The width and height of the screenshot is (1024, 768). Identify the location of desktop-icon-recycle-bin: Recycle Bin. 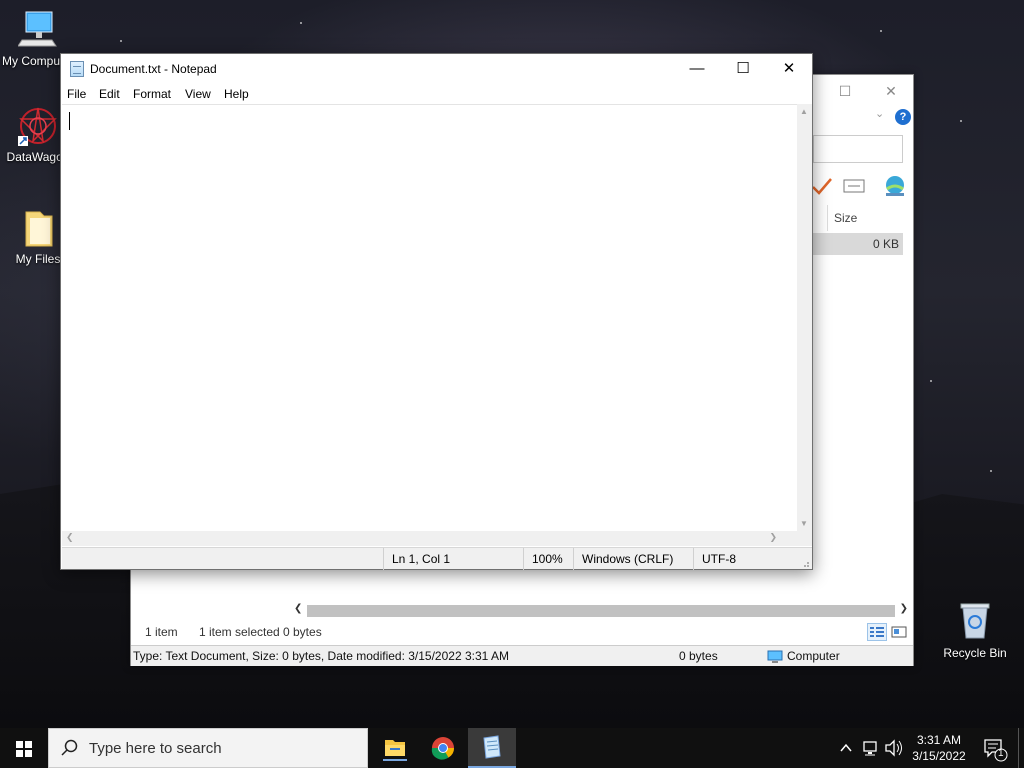
(975, 630).